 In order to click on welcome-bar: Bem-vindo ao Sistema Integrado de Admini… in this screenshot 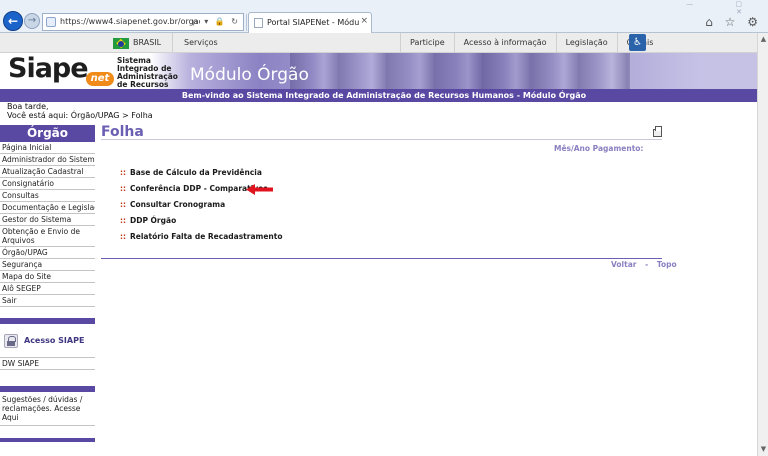, I will do `click(384, 95)`.